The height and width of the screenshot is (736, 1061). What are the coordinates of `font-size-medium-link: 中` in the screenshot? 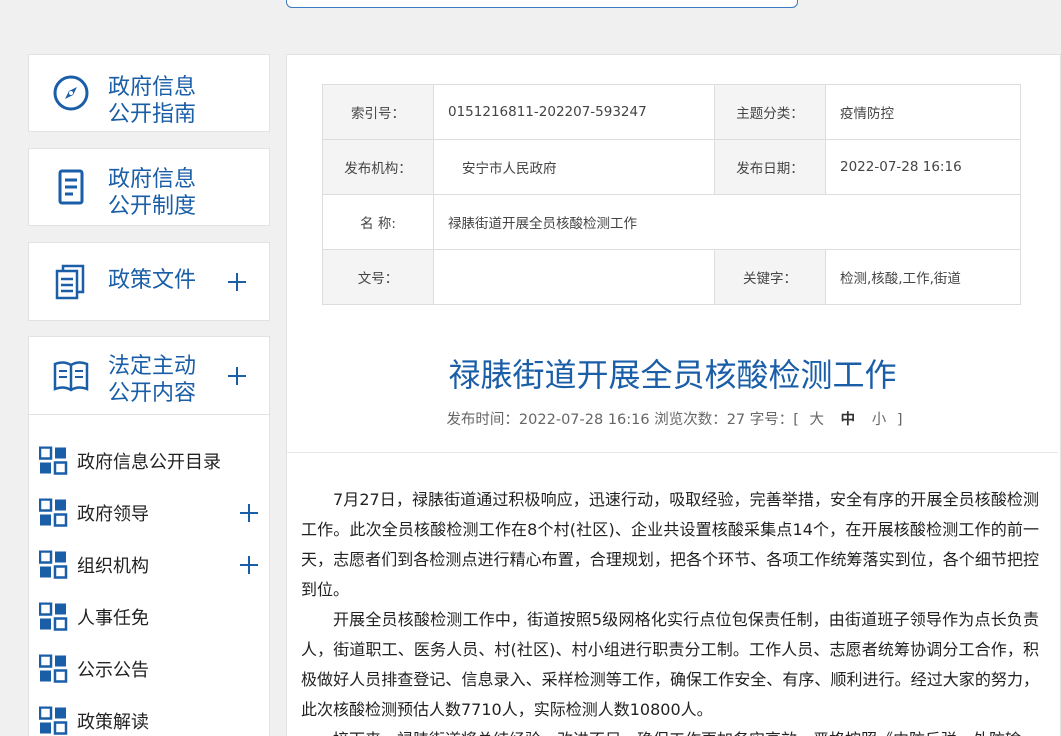 It's located at (848, 420).